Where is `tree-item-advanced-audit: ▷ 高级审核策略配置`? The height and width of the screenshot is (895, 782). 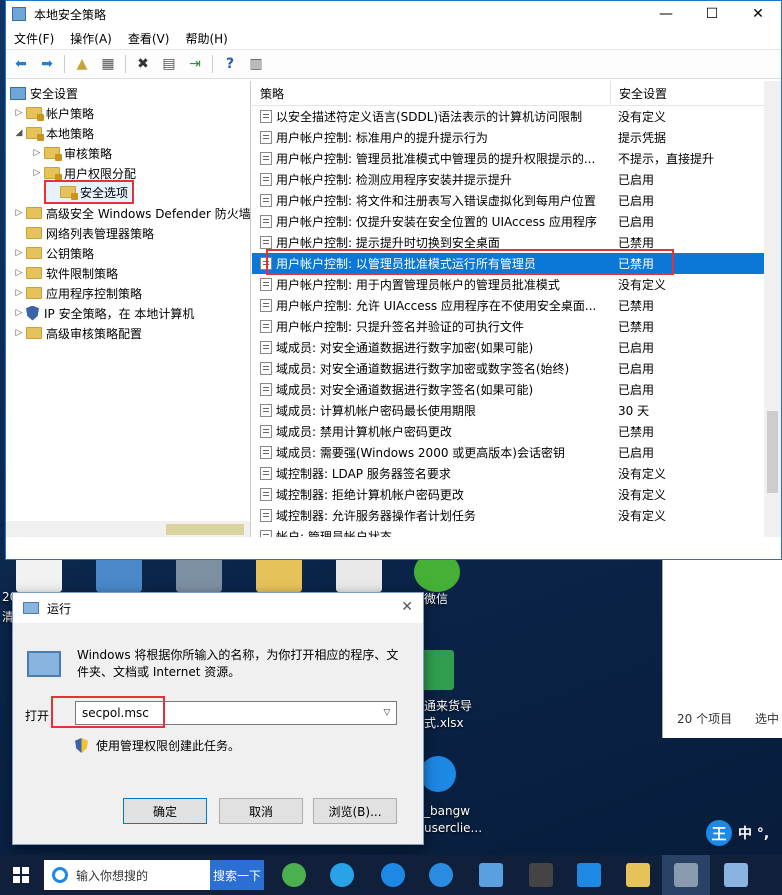
tree-item-advanced-audit: ▷ 高级审核策略配置 is located at coordinates (77, 333).